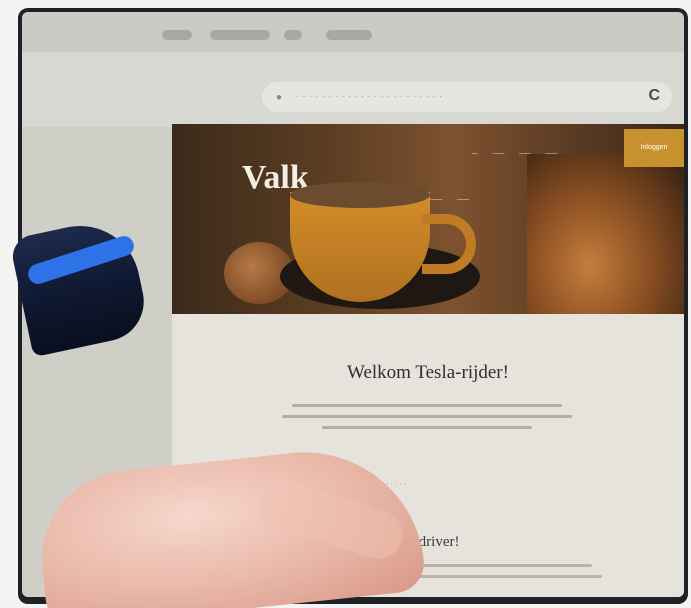 This screenshot has width=691, height=608. I want to click on cup-rim-image, so click(360, 195).